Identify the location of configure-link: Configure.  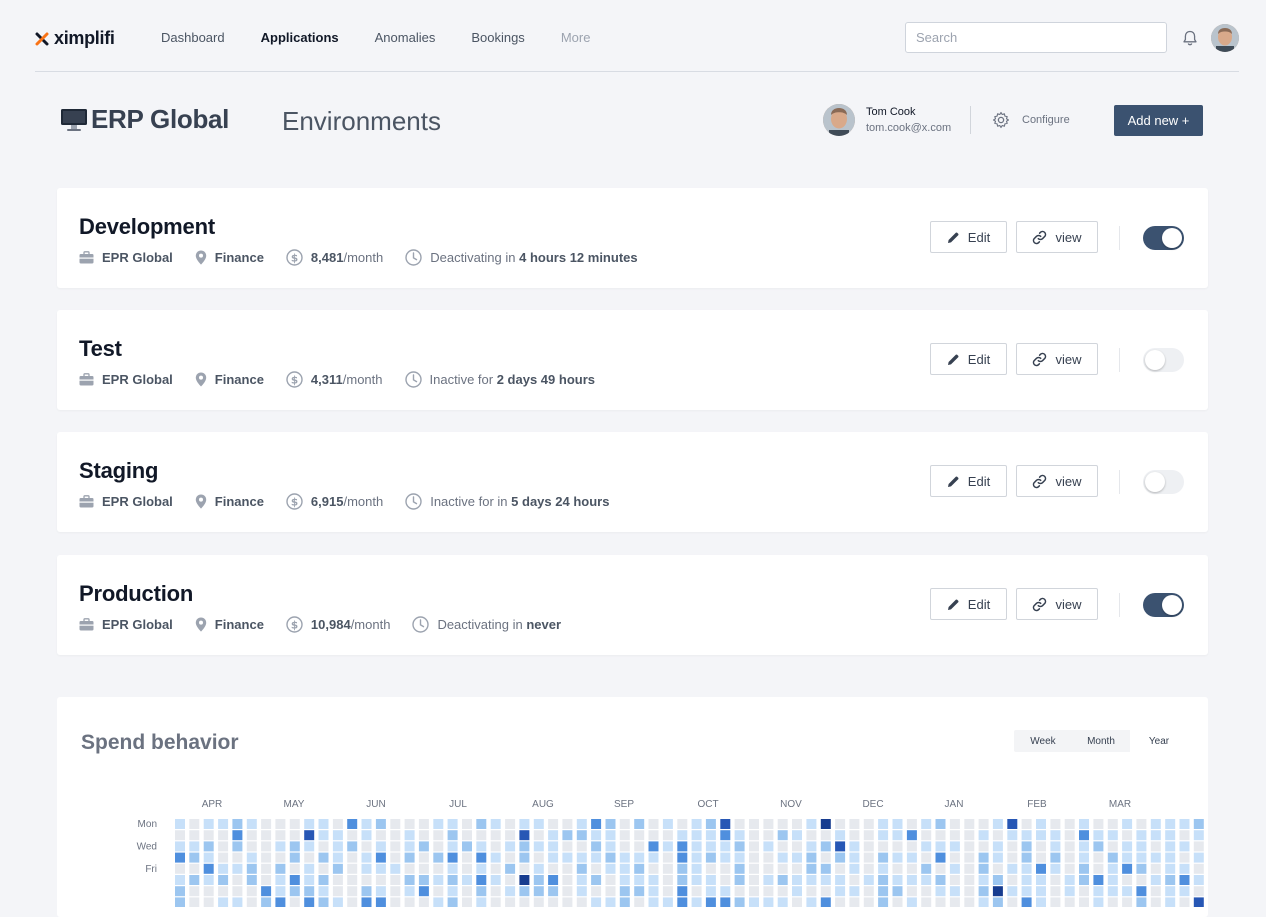
(1046, 120).